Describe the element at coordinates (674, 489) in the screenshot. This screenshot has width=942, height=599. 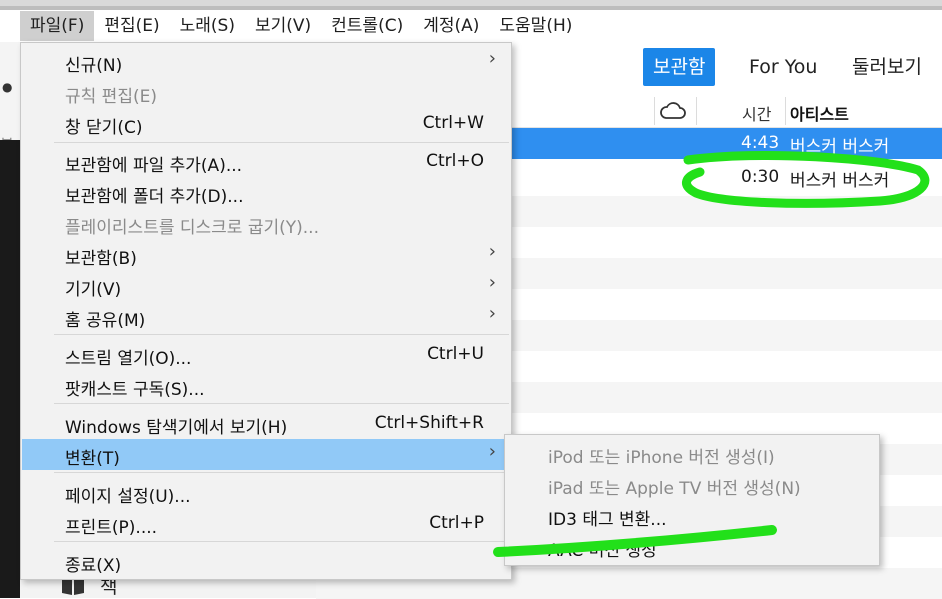
I see `submenu-item-label: iPad 또는 Apple TV 버전 생성(N)` at that location.